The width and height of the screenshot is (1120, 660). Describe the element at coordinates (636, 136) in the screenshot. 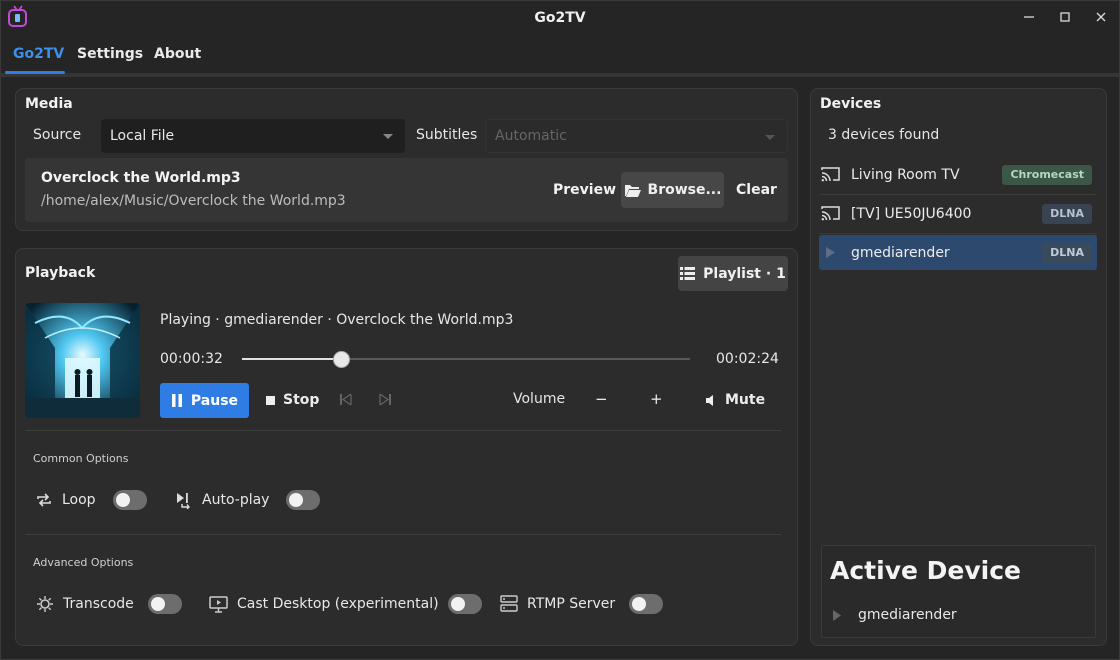

I see `subtitles-select: Automatic` at that location.